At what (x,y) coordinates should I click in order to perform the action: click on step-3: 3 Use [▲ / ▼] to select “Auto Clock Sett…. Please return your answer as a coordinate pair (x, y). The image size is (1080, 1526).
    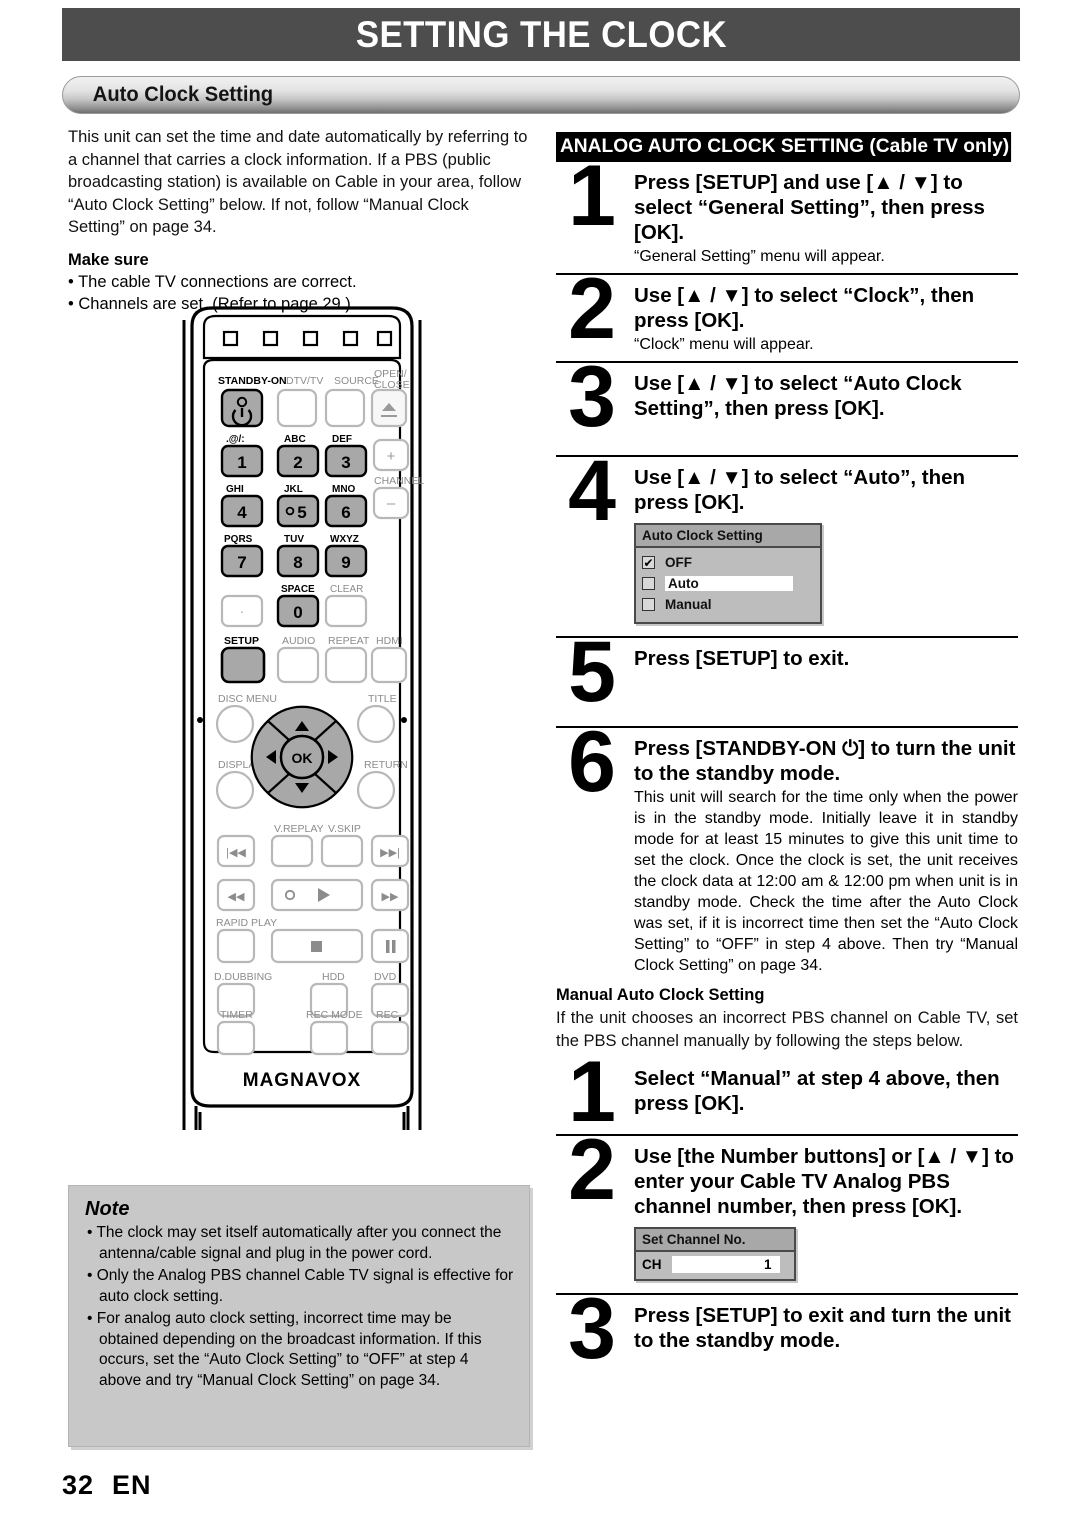
    Looking at the image, I should click on (787, 401).